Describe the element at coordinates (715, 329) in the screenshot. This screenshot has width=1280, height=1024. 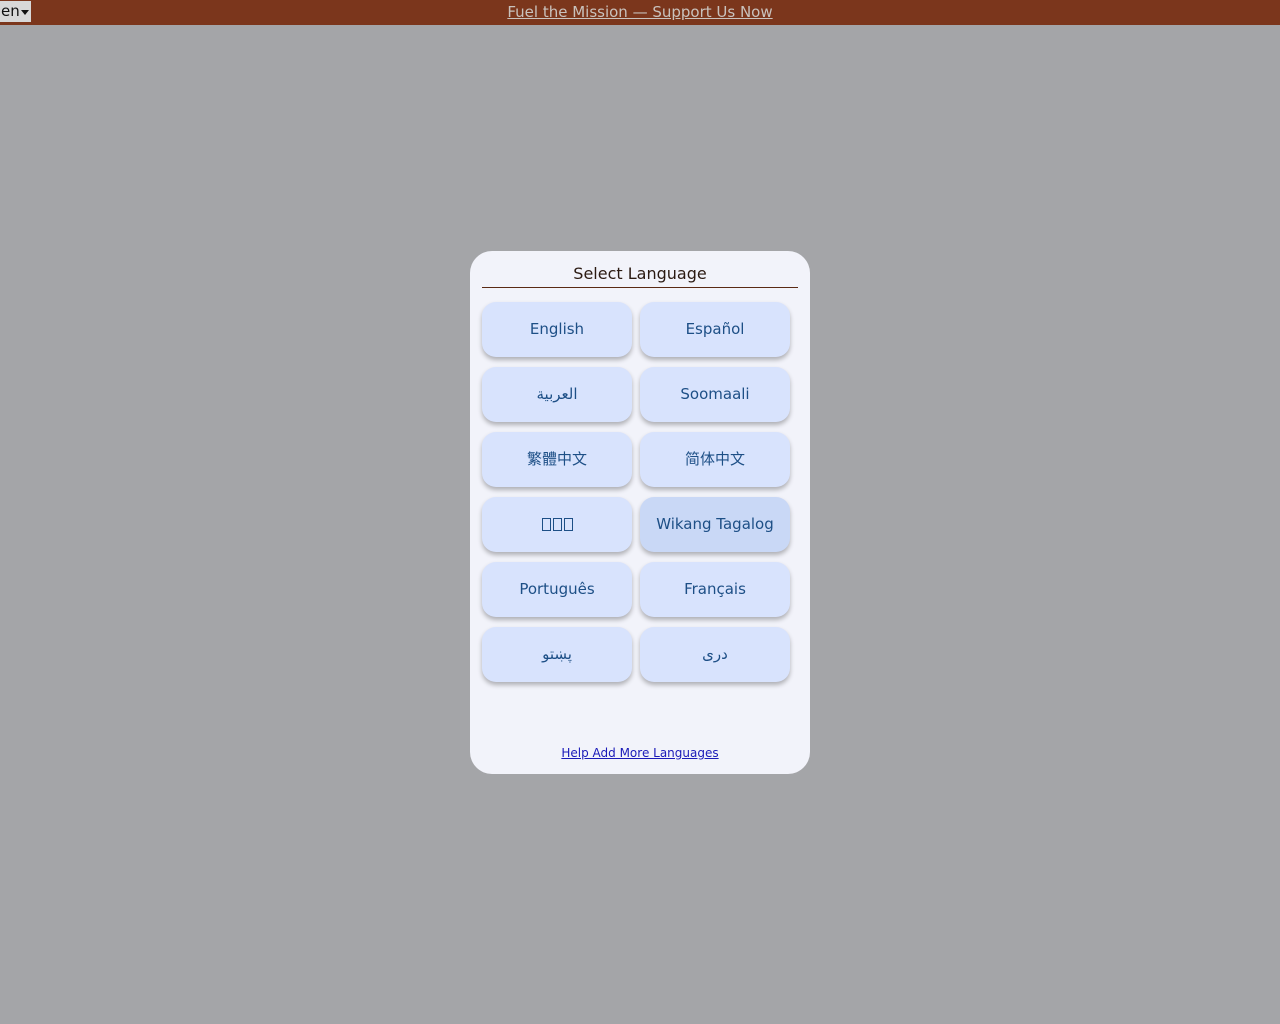
I see `language-button-spanish: Español` at that location.